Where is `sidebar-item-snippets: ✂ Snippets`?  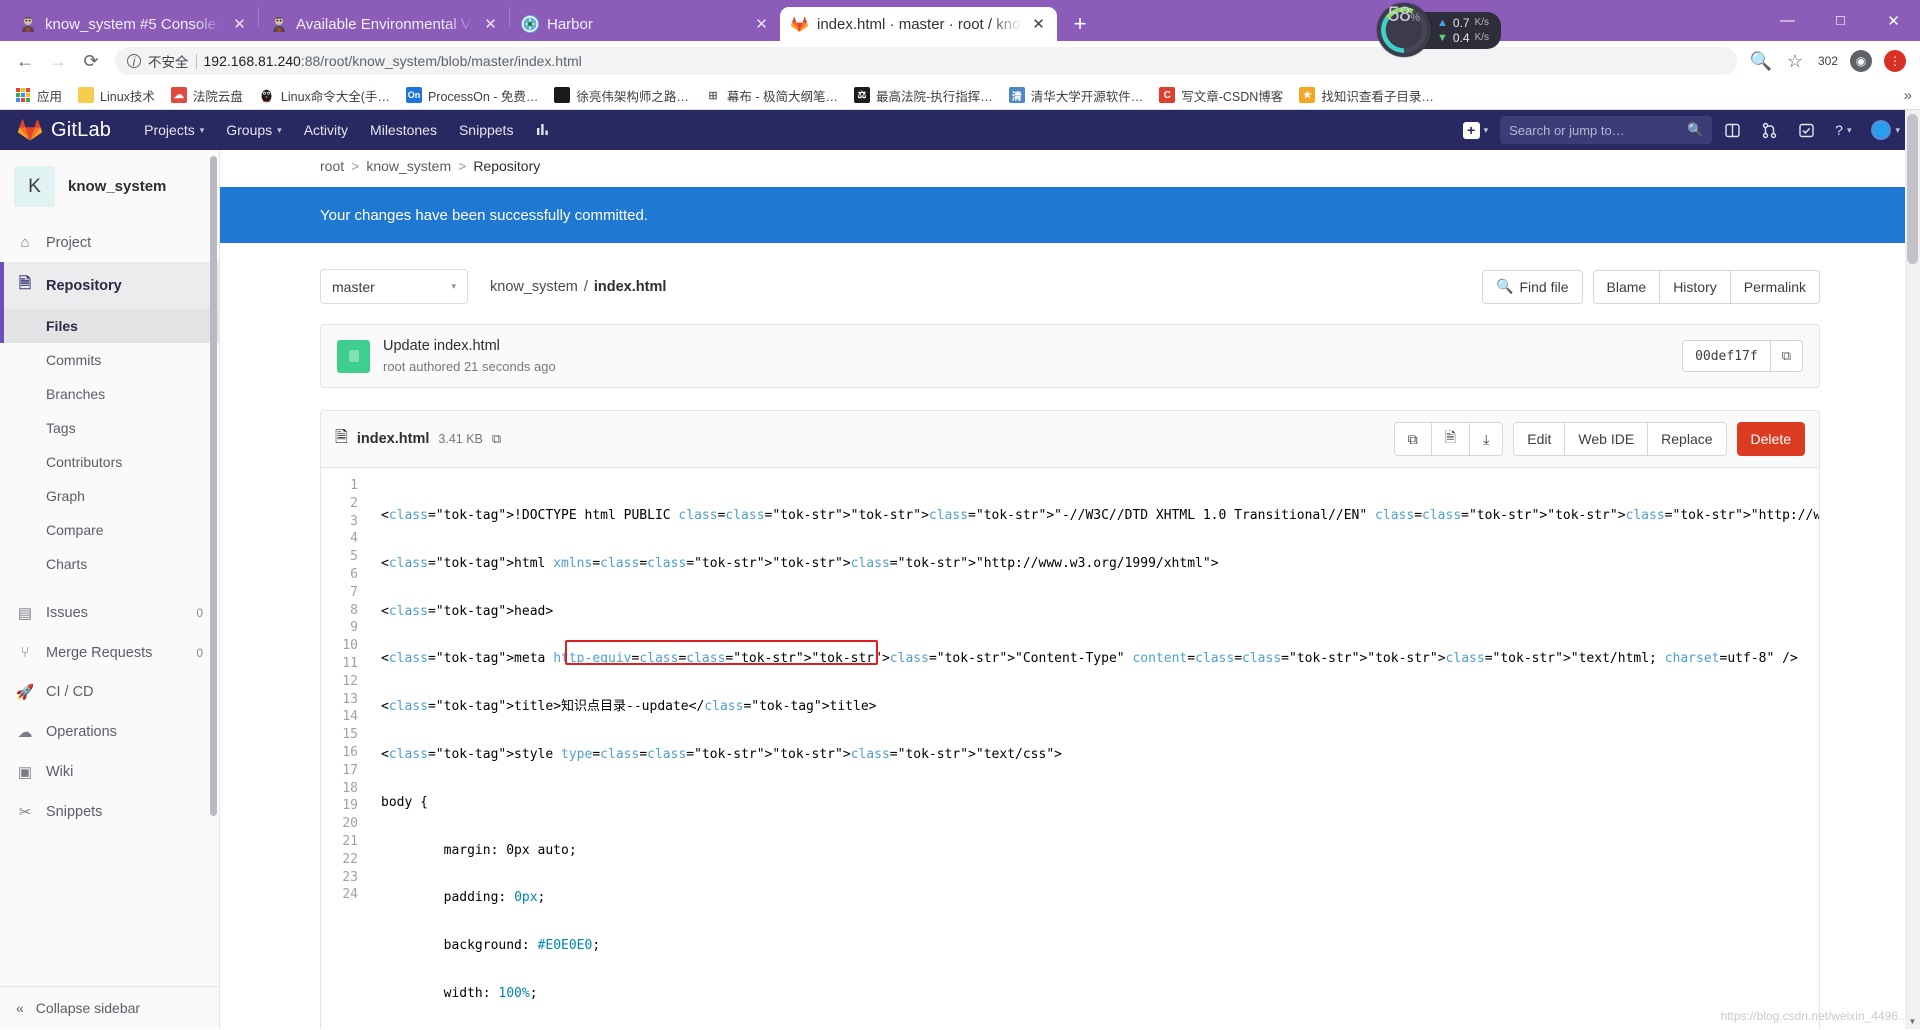 sidebar-item-snippets: ✂ Snippets is located at coordinates (109, 812).